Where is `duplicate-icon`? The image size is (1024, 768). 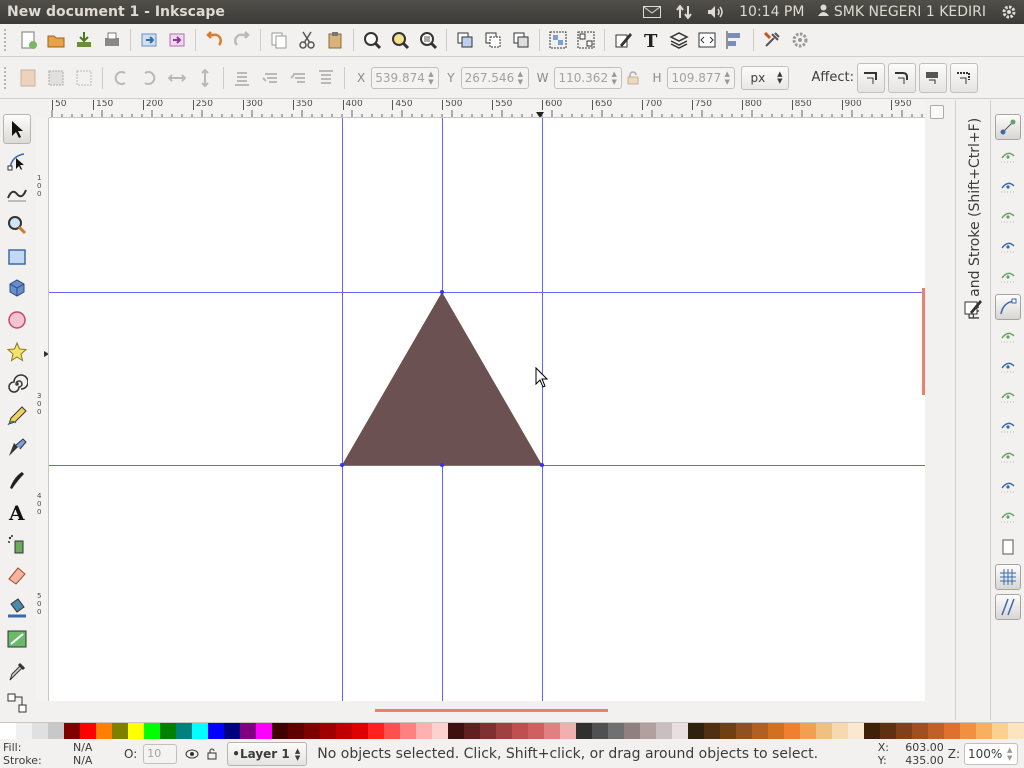 duplicate-icon is located at coordinates (465, 40).